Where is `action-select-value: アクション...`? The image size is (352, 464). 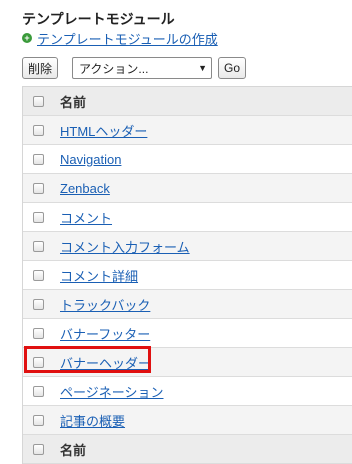
action-select-value: アクション... is located at coordinates (114, 68).